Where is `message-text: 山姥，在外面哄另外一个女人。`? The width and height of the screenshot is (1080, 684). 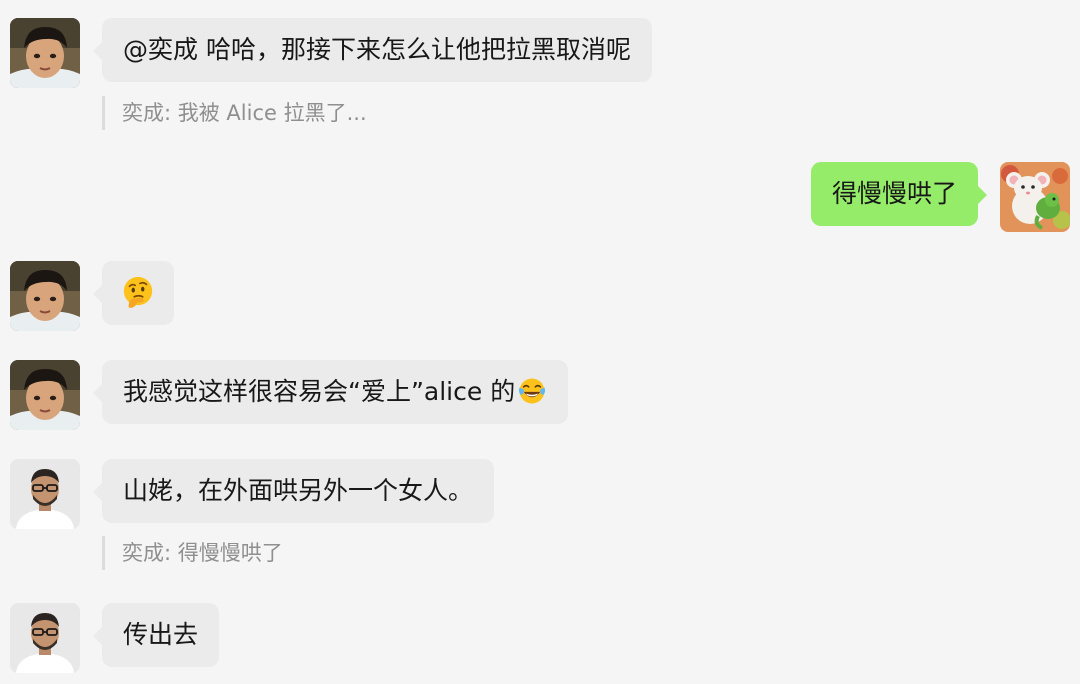
message-text: 山姥，在外面哄另外一个女人。 is located at coordinates (298, 490).